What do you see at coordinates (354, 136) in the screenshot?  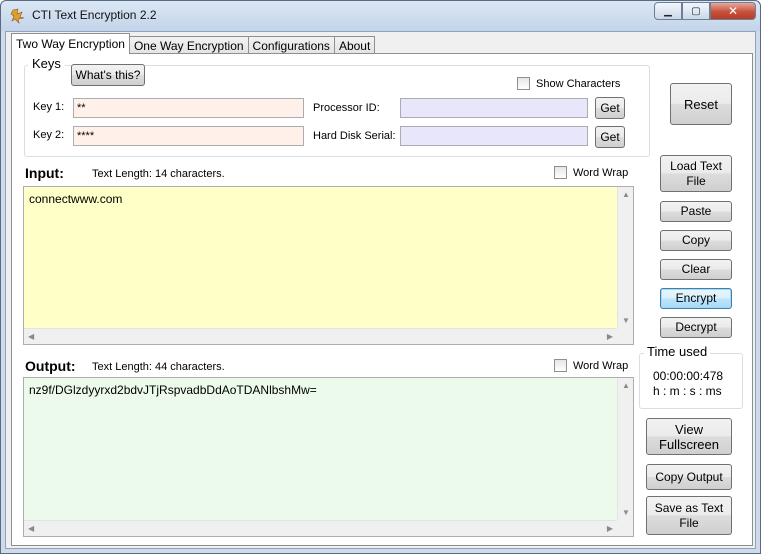 I see `hard-disk-serial-label: Hard Disk Serial:` at bounding box center [354, 136].